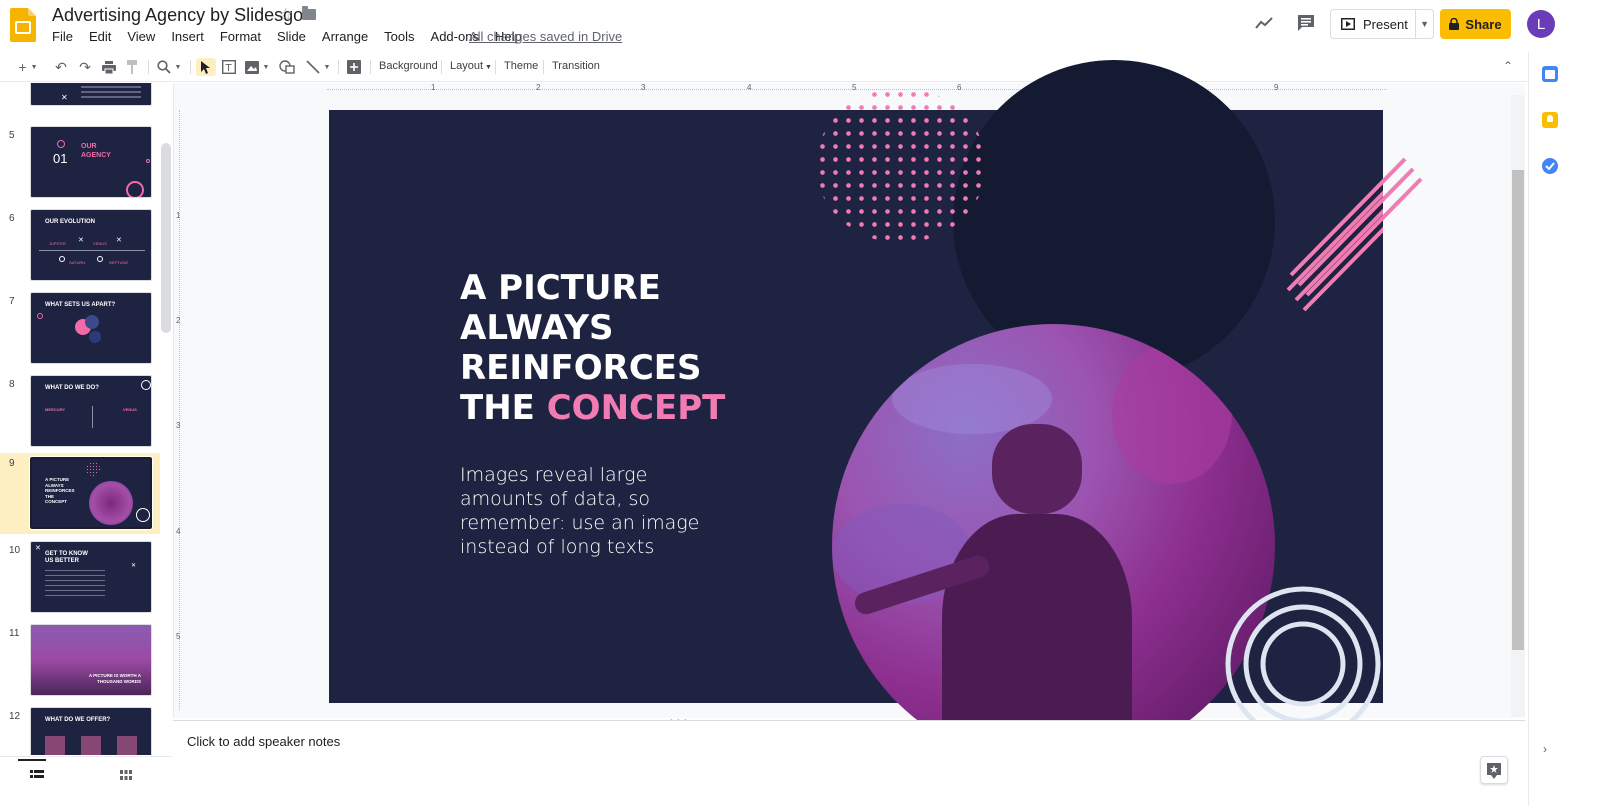  Describe the element at coordinates (1550, 74) in the screenshot. I see `calendar-icon` at that location.